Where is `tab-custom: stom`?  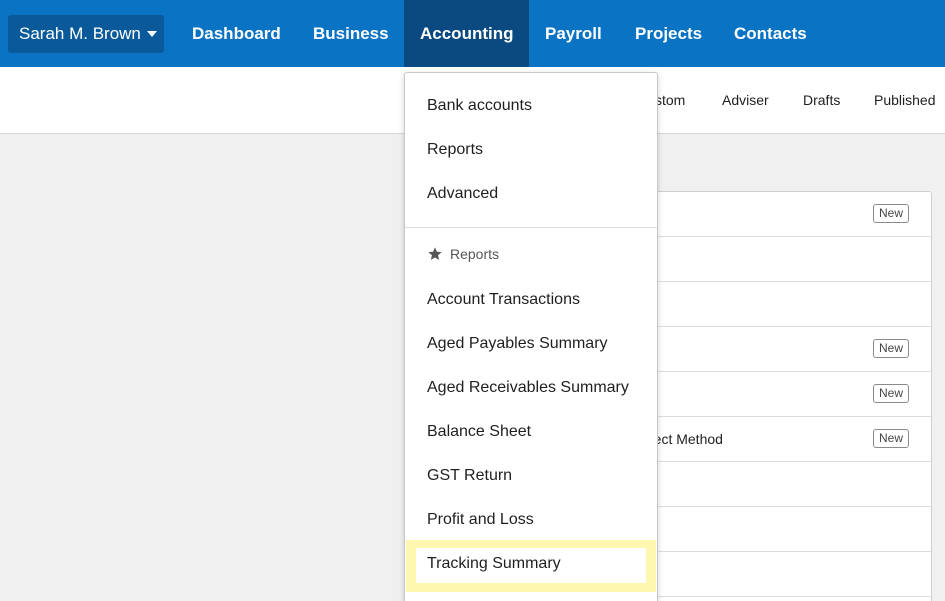
tab-custom: stom is located at coordinates (670, 100).